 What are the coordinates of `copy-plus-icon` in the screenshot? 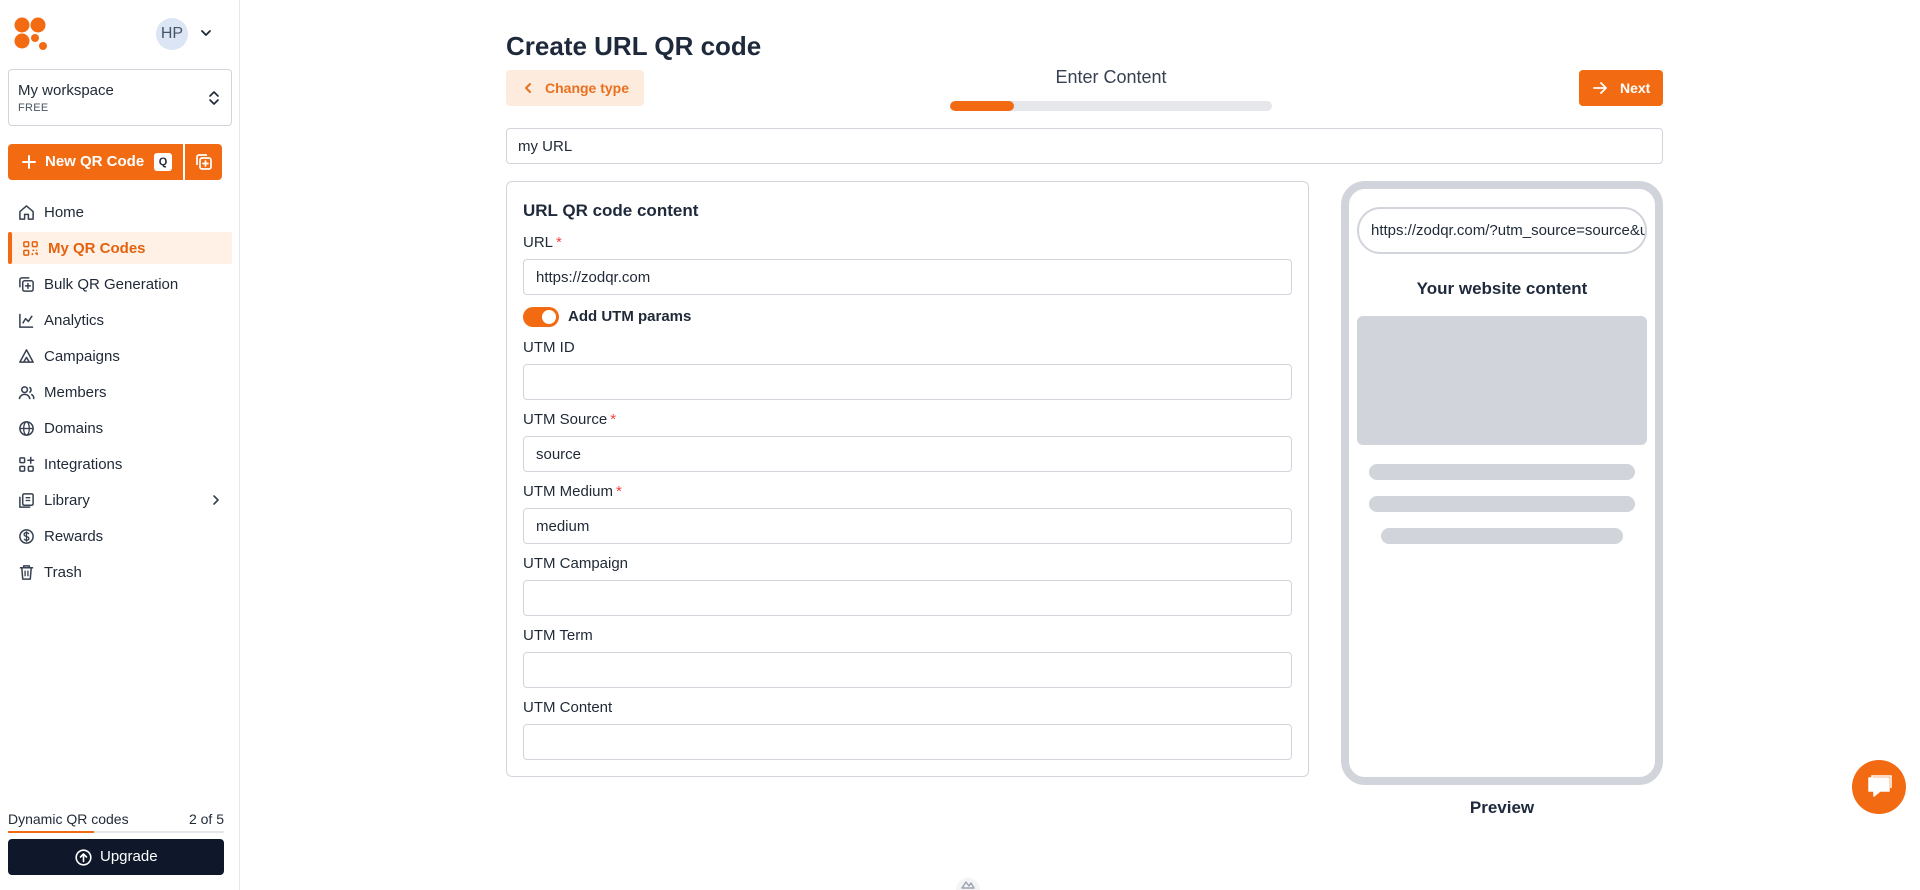 It's located at (204, 162).